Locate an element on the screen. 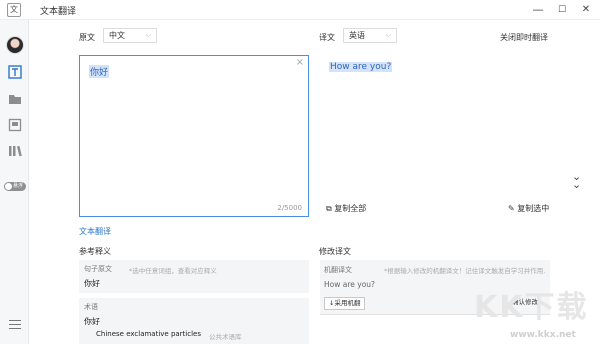 The image size is (600, 344). window-title: 文本翻译 is located at coordinates (58, 12).